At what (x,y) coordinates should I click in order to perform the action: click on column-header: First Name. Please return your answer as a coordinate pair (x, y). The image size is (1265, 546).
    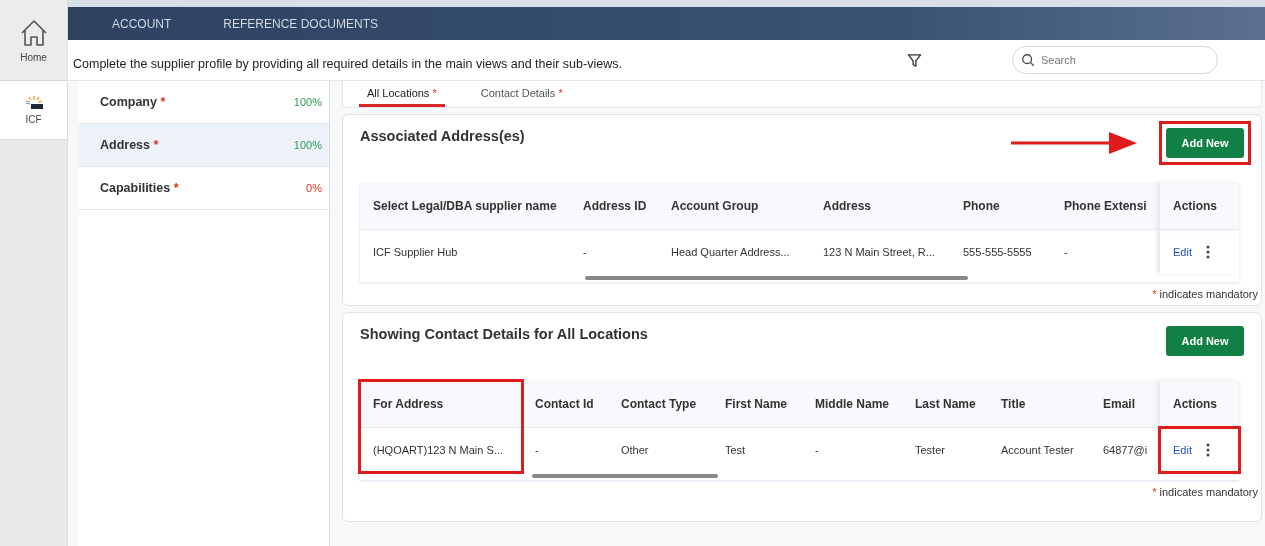
    Looking at the image, I should click on (757, 404).